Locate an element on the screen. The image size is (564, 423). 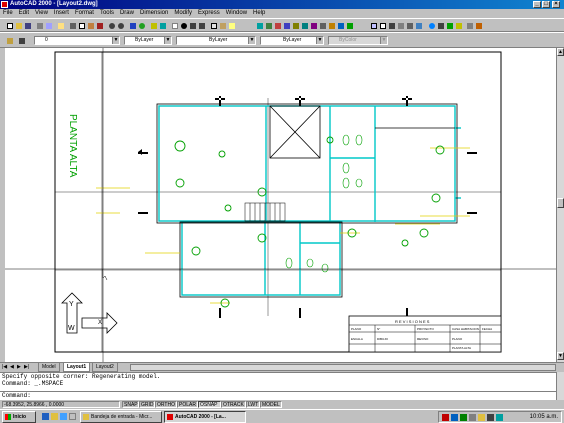
ucs-icon is located at coordinates (154, 26).